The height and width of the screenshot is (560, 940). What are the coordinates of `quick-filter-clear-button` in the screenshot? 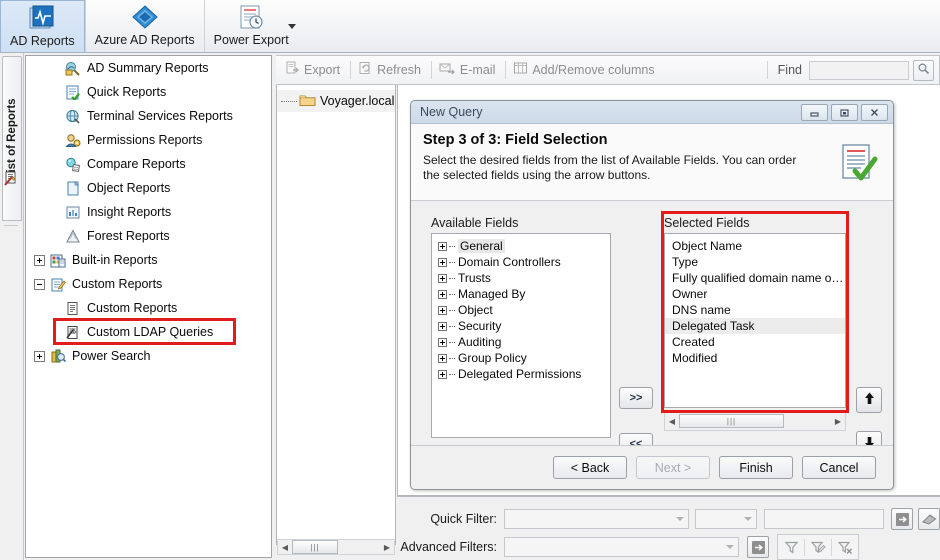 It's located at (929, 519).